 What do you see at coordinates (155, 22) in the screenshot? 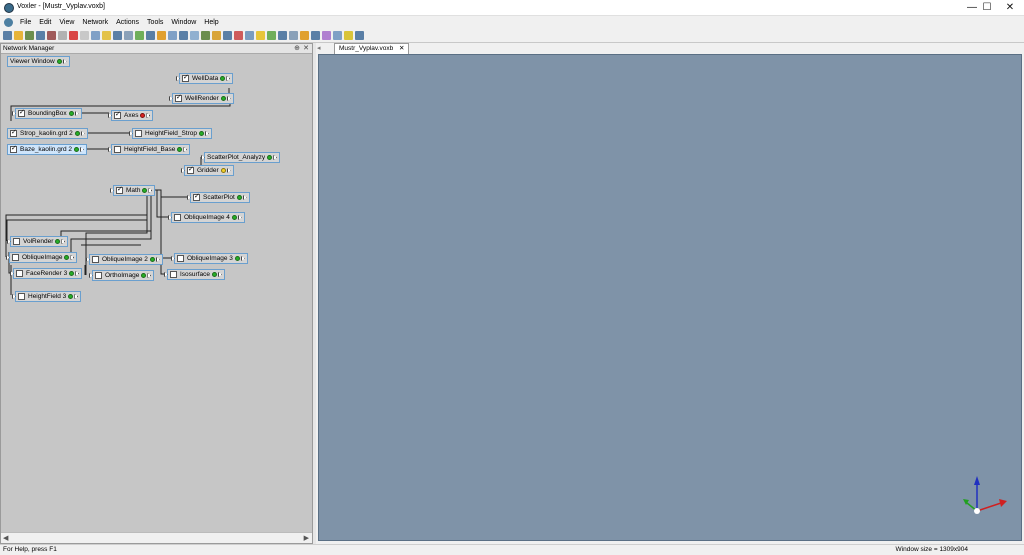
I see `menu-tools: Tools` at bounding box center [155, 22].